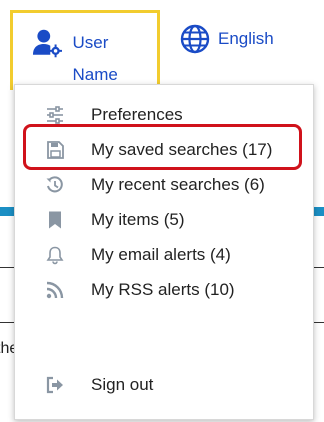 This screenshot has width=324, height=422. What do you see at coordinates (195, 39) in the screenshot?
I see `globe-icon` at bounding box center [195, 39].